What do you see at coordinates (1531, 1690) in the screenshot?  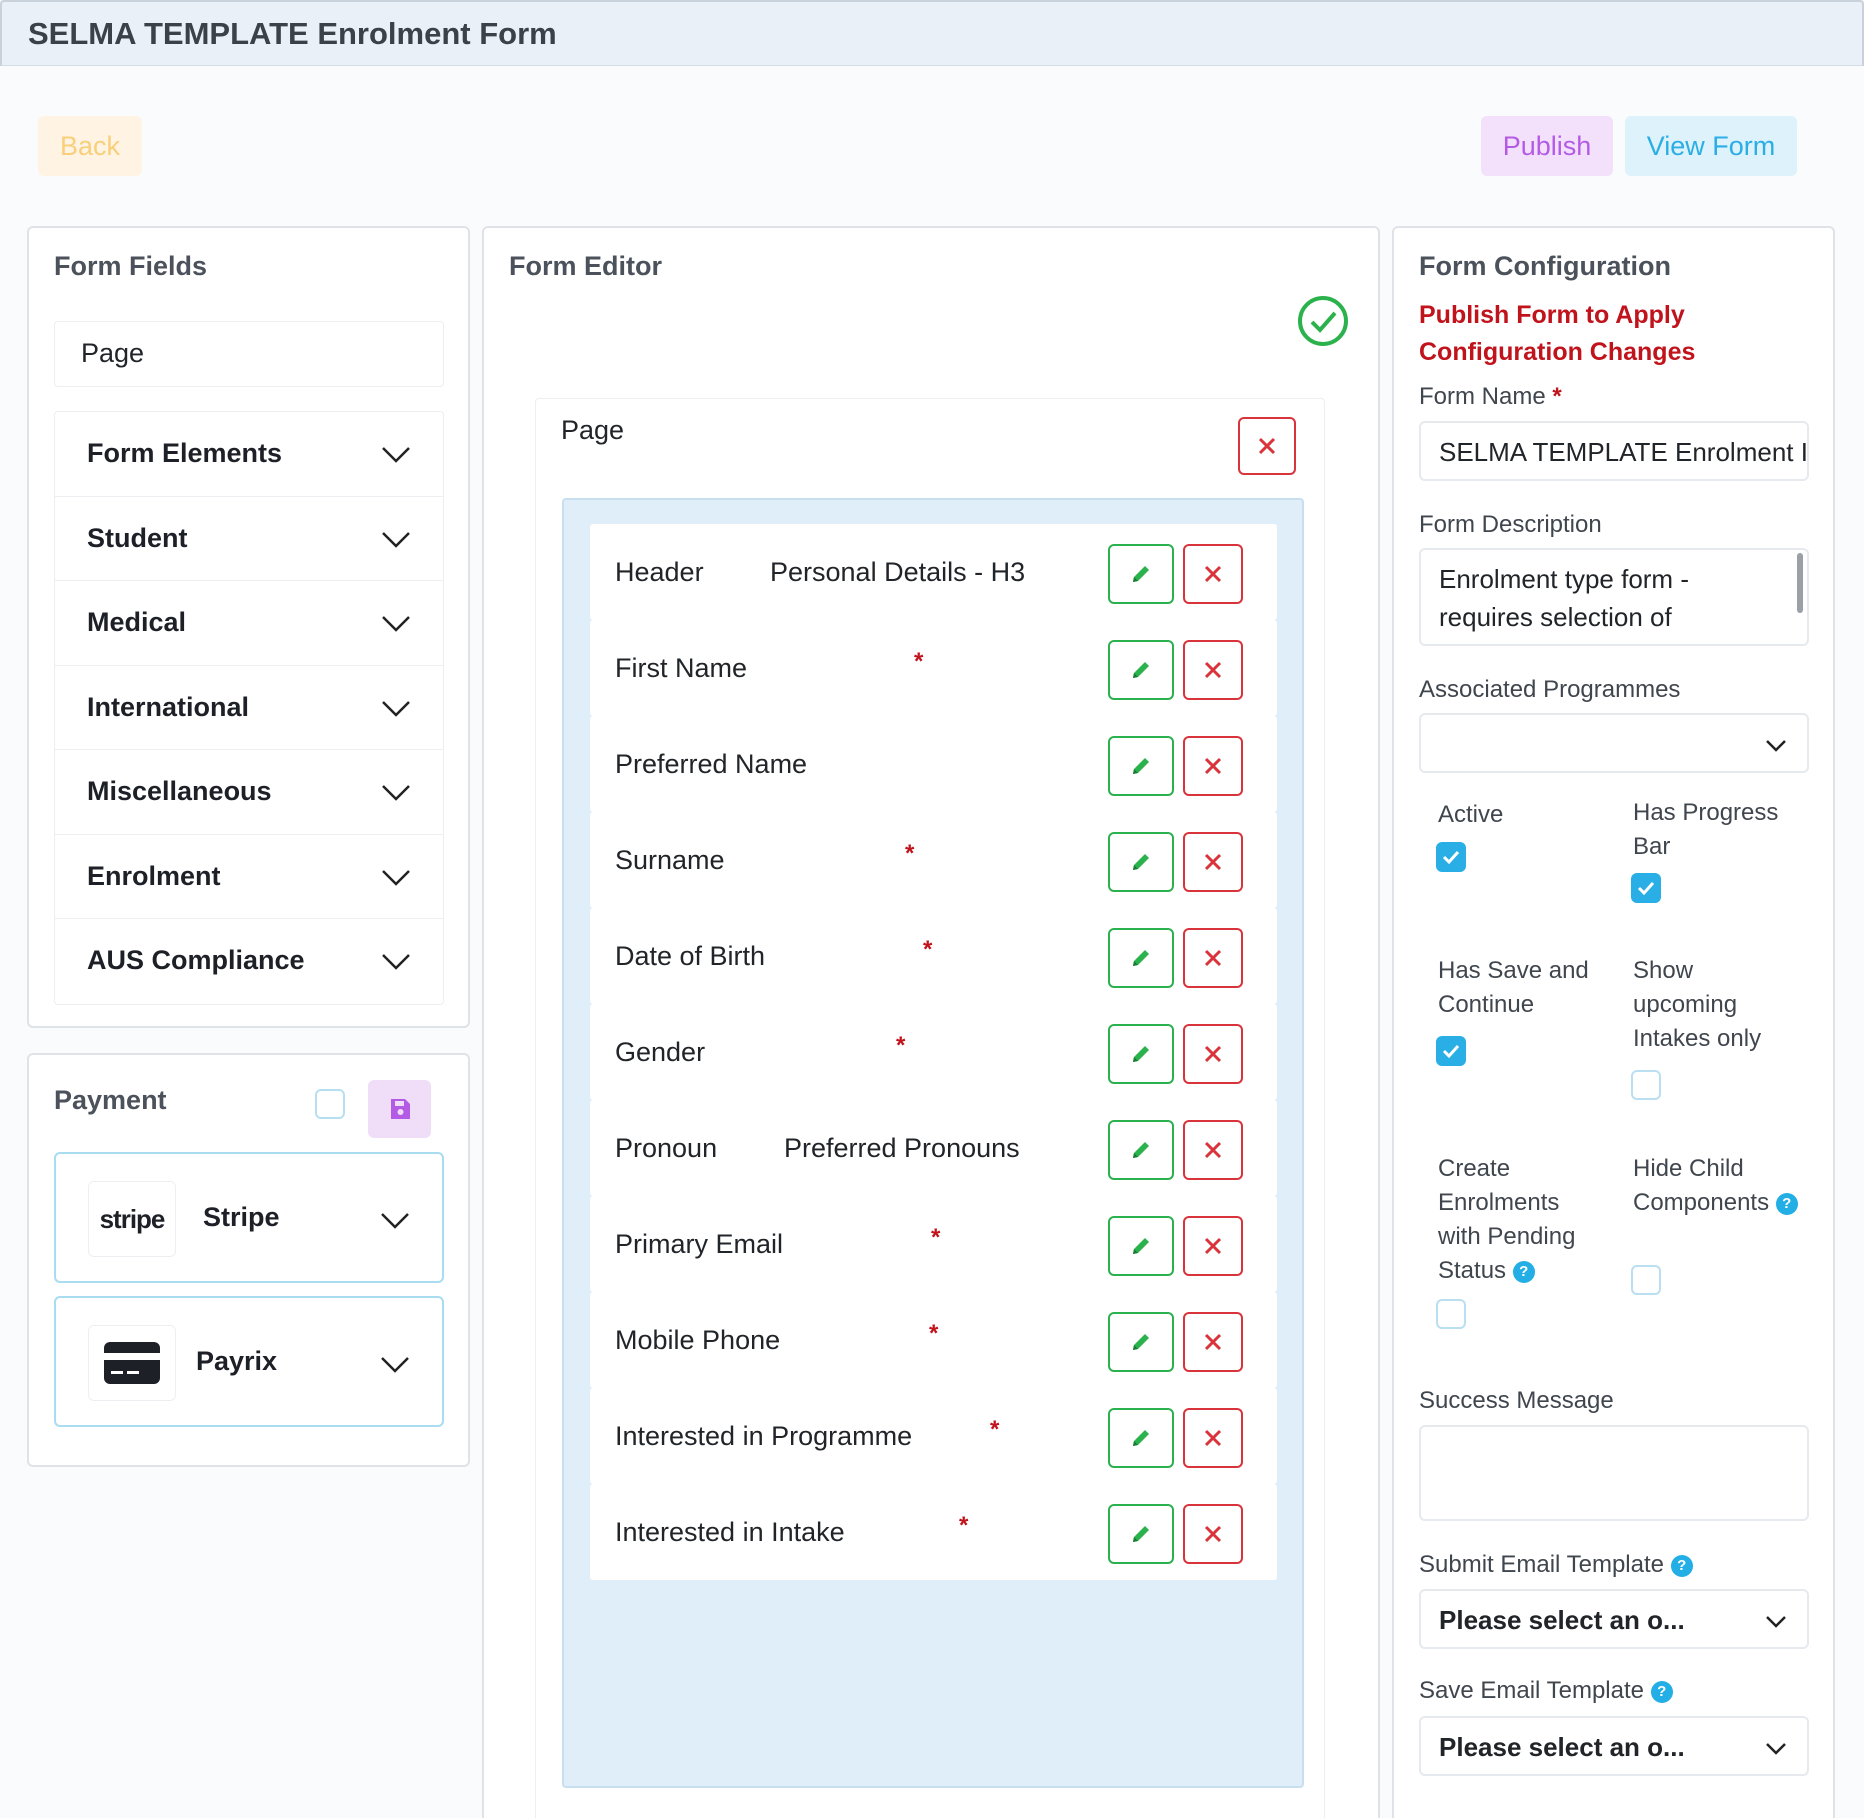 I see `save-email-template-text: Save Email Template` at bounding box center [1531, 1690].